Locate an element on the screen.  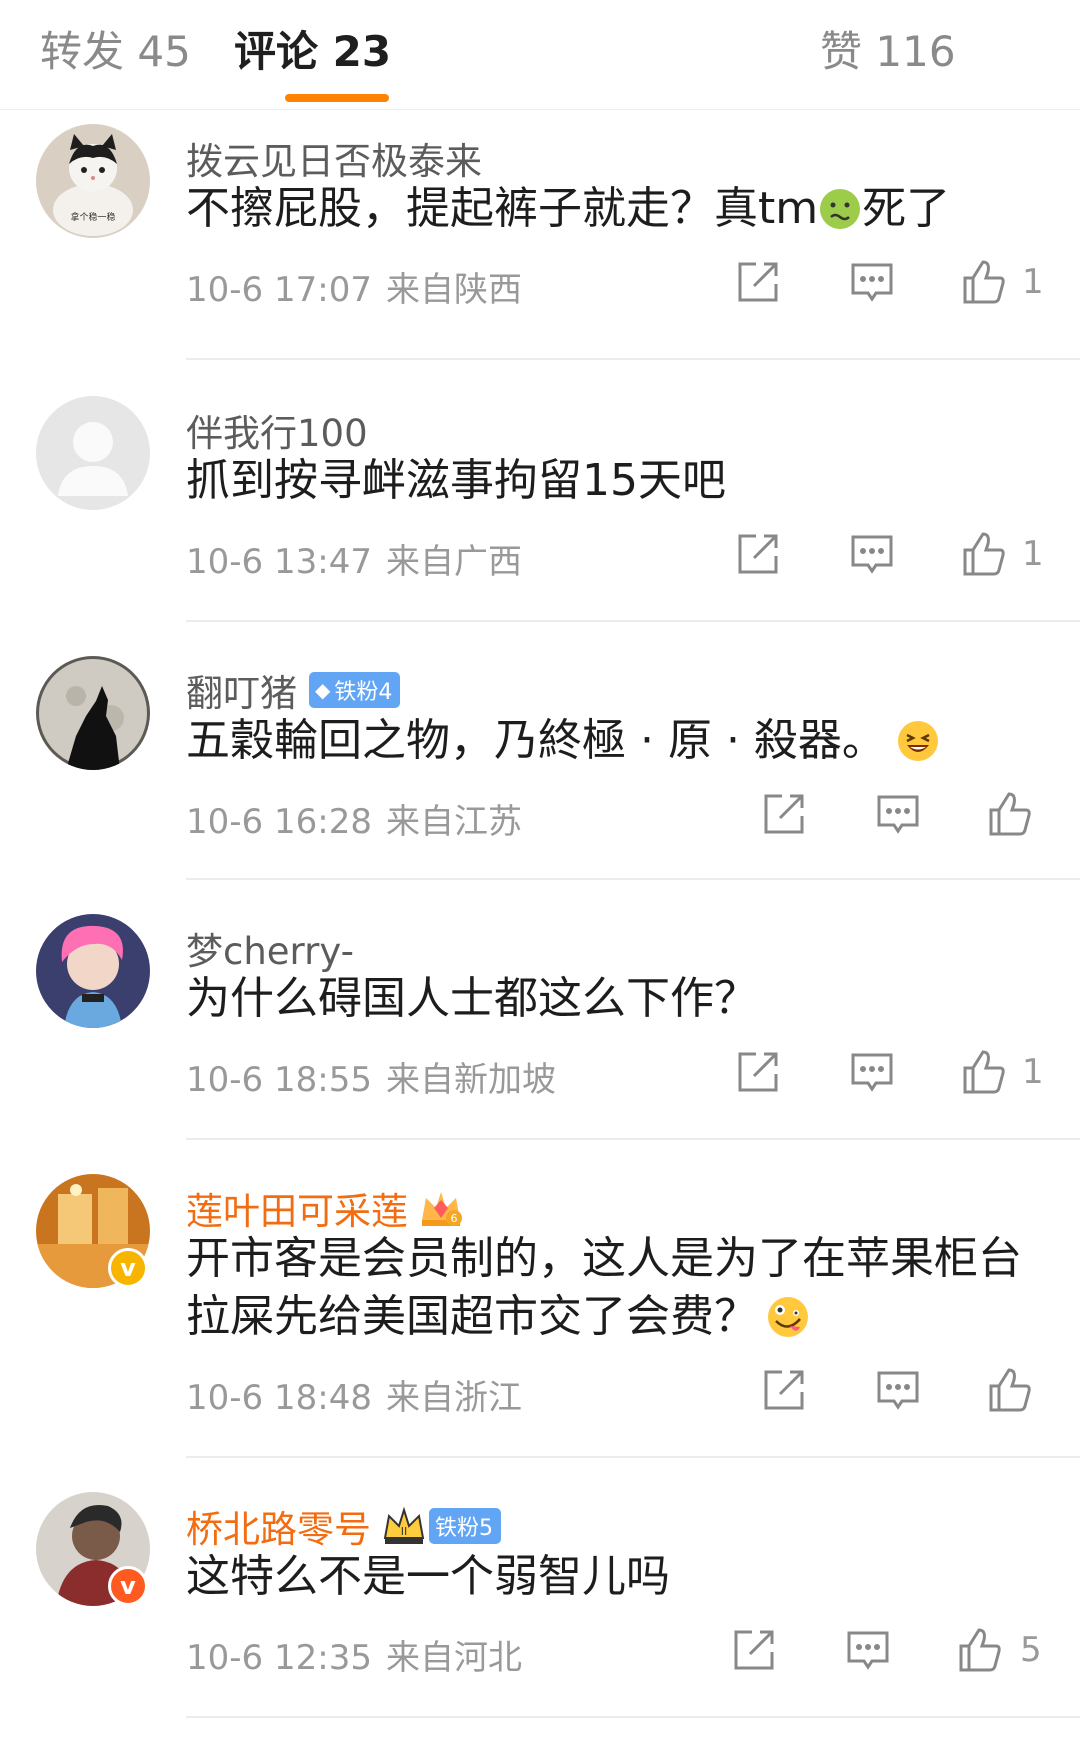
timestamp: 10-6 13:47 is located at coordinates (279, 562).